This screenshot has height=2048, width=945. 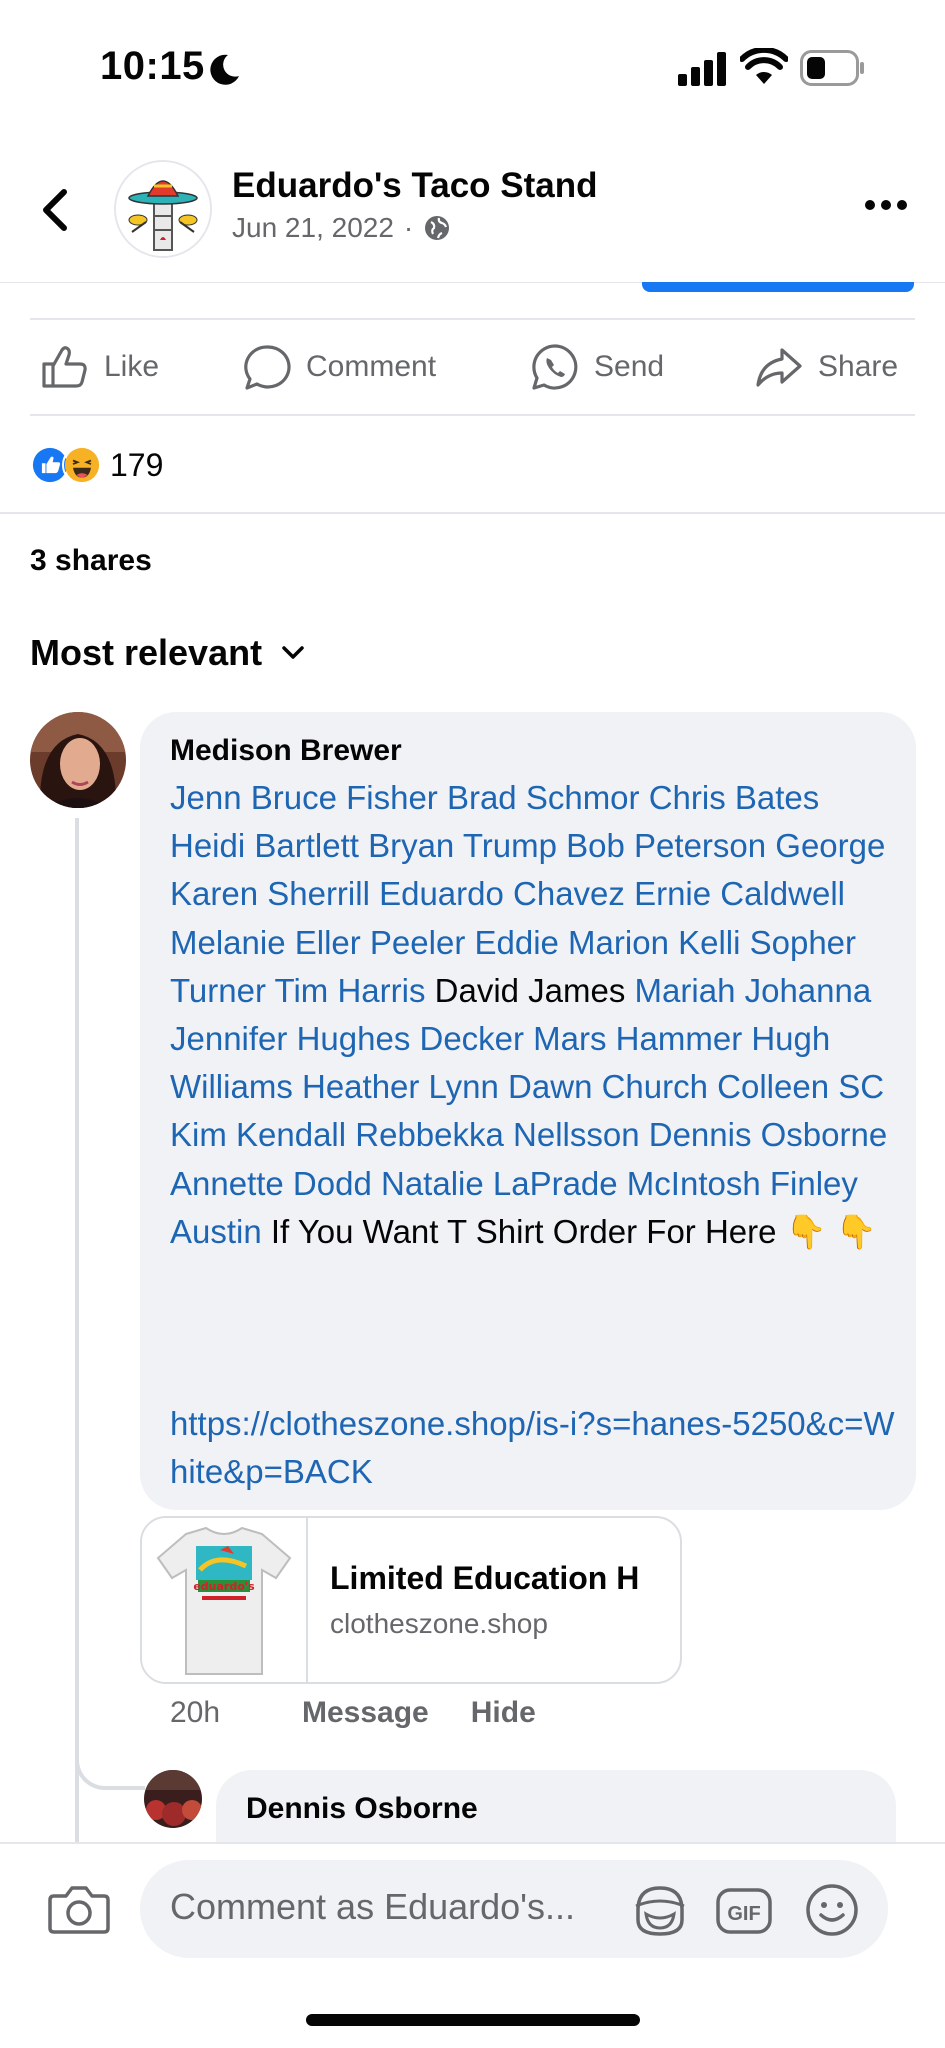 What do you see at coordinates (415, 186) in the screenshot?
I see `page-name: Eduardo's Taco Stand` at bounding box center [415, 186].